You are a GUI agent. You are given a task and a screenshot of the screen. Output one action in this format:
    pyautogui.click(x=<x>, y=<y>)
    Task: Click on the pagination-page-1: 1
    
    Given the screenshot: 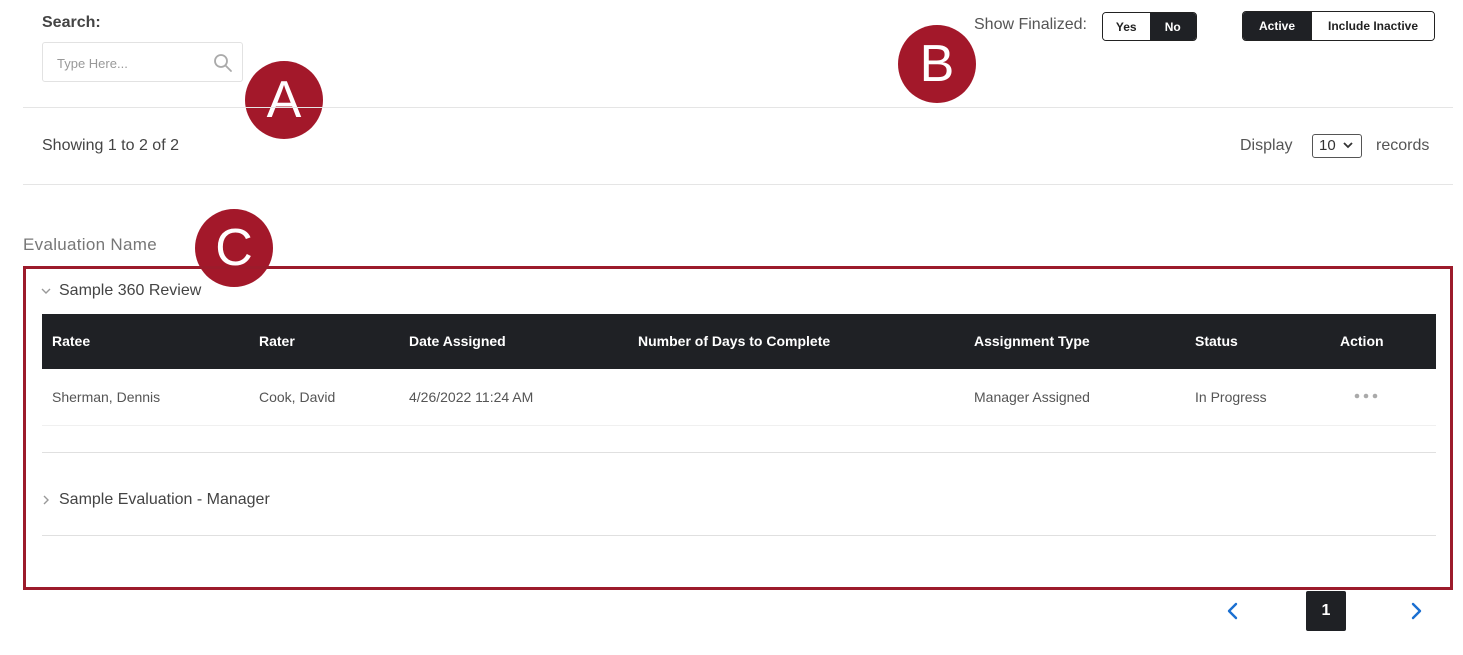 What is the action you would take?
    pyautogui.click(x=1326, y=611)
    